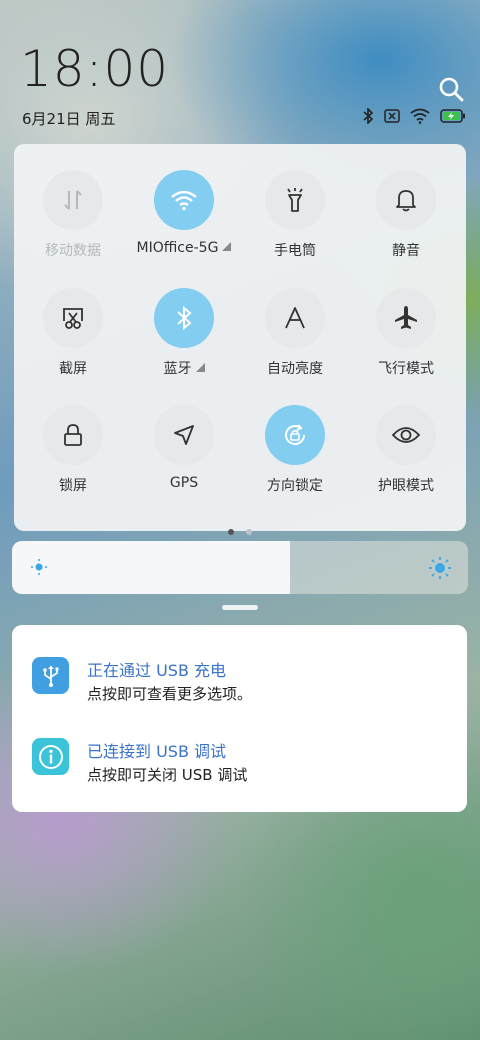 The image size is (480, 1040). I want to click on tile-label: GPS, so click(184, 483).